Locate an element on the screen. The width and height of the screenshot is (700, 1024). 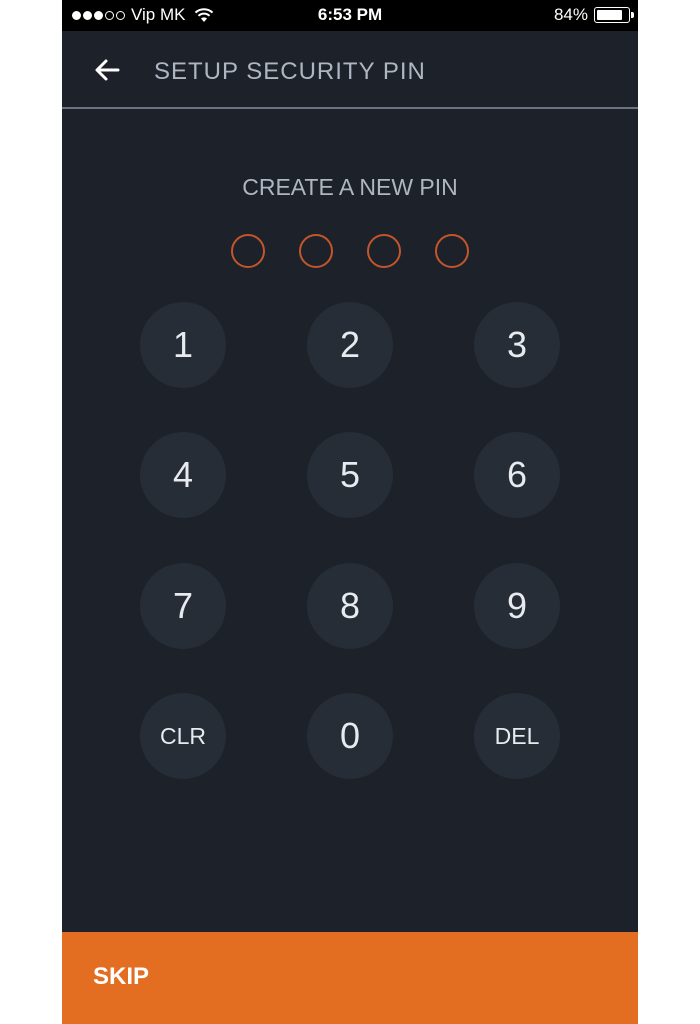
page-title: SETUP SECURITY PIN is located at coordinates (290, 71).